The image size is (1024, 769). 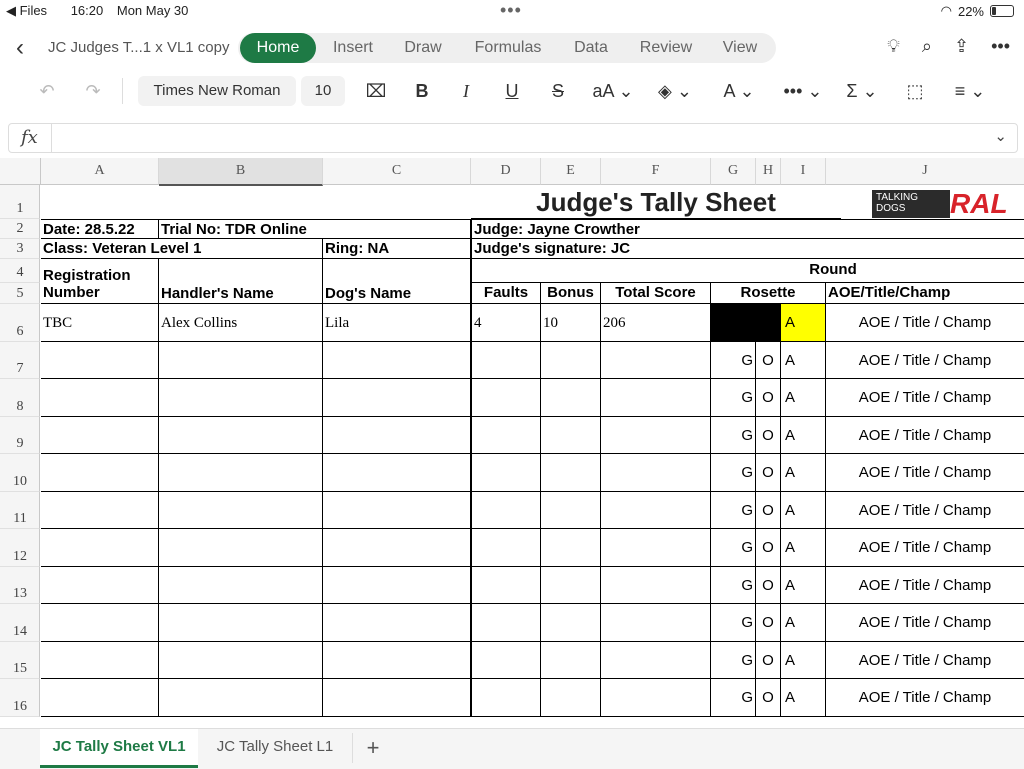 I want to click on cell-dog-name: Lila, so click(x=397, y=323).